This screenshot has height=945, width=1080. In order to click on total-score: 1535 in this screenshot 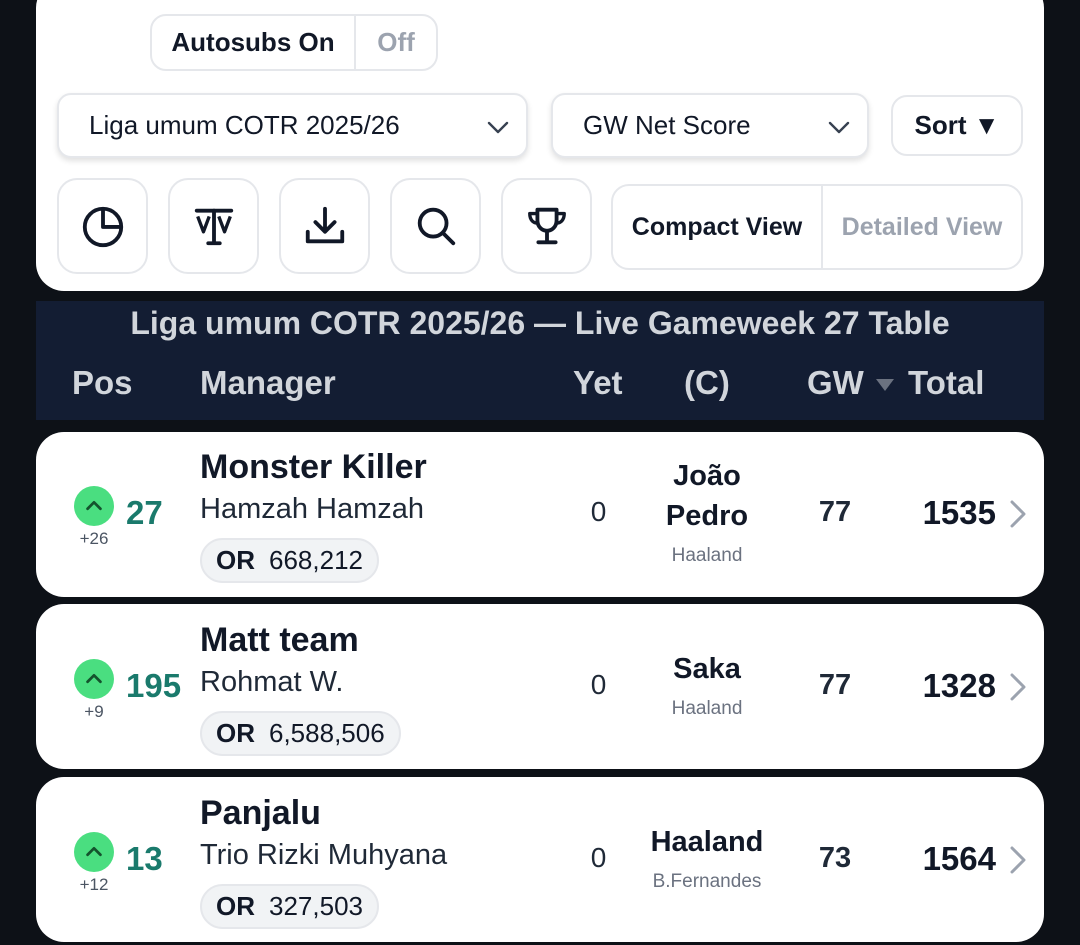, I will do `click(959, 512)`.